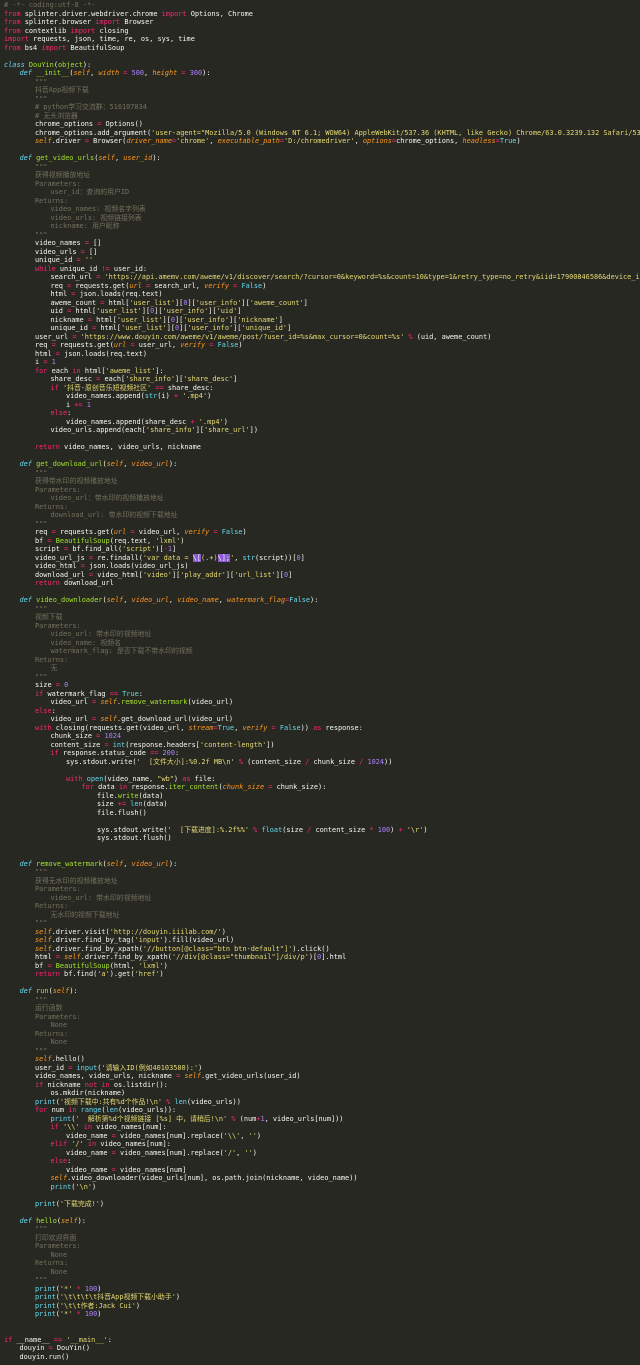 The height and width of the screenshot is (1365, 640). What do you see at coordinates (322, 184) in the screenshot?
I see `code-line: Parameters:` at bounding box center [322, 184].